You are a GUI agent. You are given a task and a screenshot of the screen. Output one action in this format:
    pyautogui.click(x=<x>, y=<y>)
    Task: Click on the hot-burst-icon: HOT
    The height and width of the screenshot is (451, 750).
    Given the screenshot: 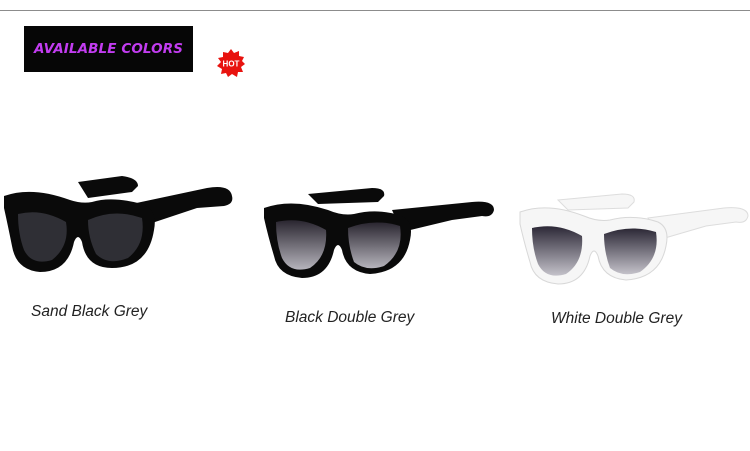 What is the action you would take?
    pyautogui.click(x=231, y=63)
    